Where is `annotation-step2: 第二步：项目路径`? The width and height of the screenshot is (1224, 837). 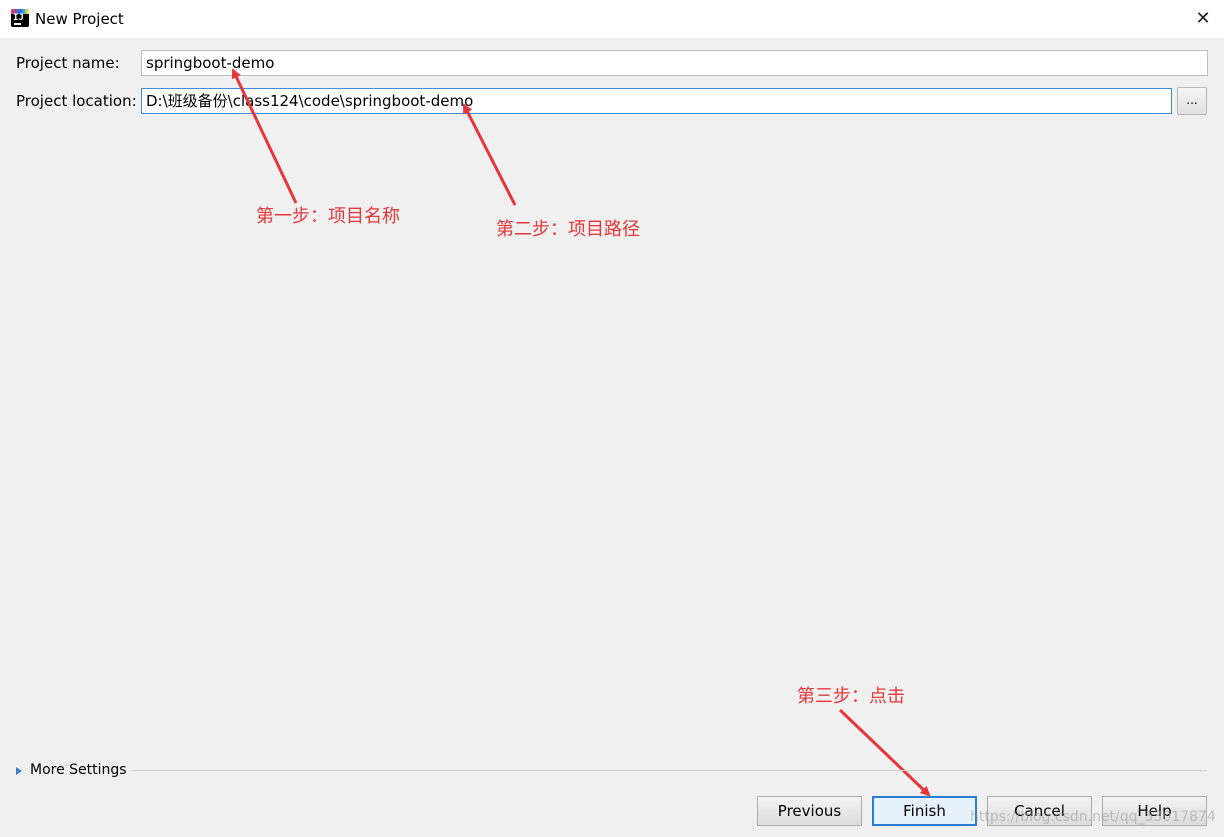
annotation-step2: 第二步：项目路径 is located at coordinates (568, 229).